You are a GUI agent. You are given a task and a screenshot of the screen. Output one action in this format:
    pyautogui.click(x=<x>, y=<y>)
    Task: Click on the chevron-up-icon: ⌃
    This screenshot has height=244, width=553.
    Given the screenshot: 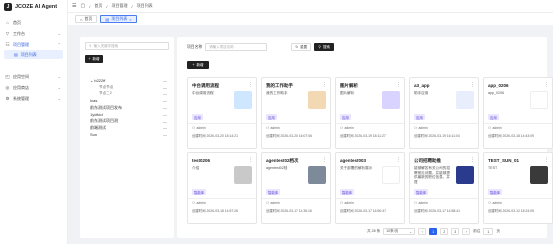 What is the action you would take?
    pyautogui.click(x=59, y=44)
    